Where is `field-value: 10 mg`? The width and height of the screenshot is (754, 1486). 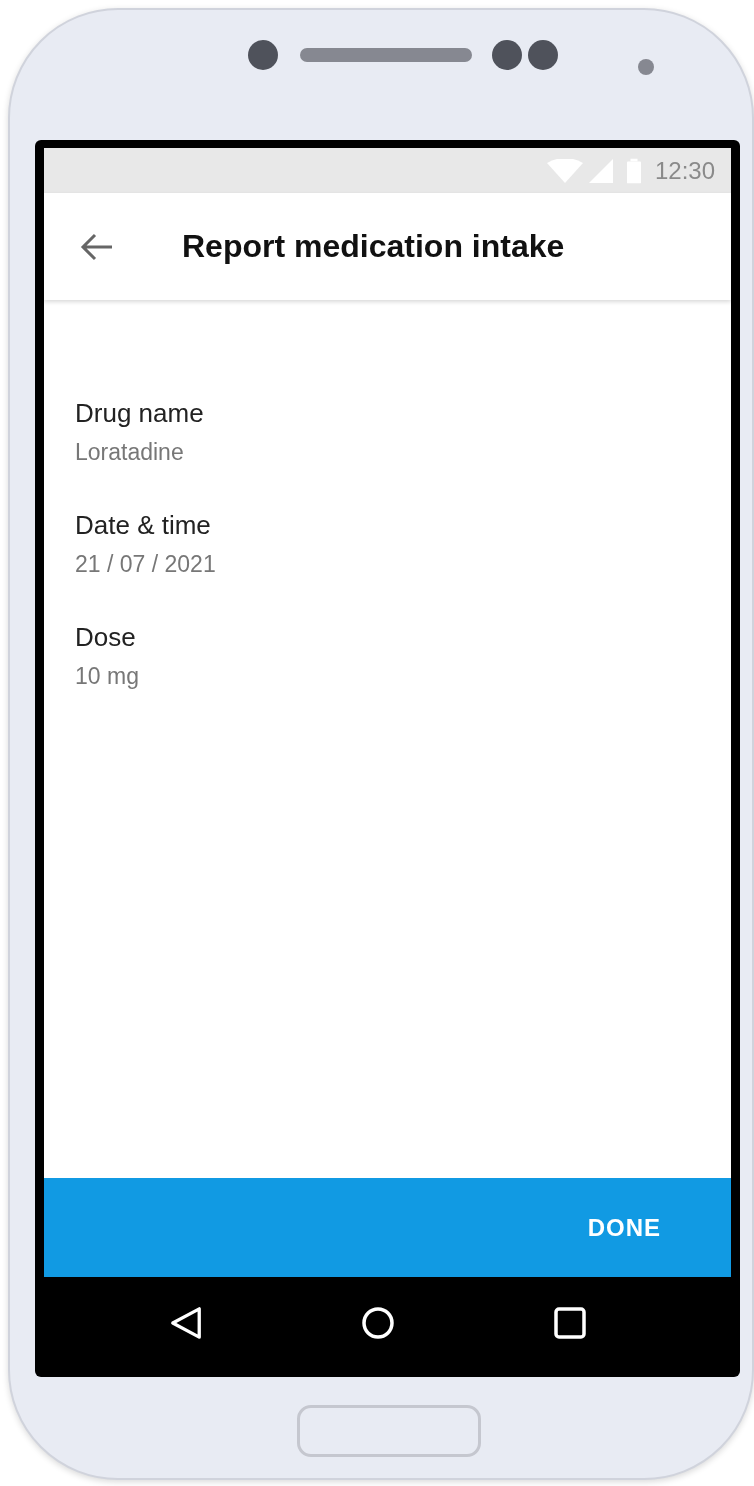 field-value: 10 mg is located at coordinates (403, 676).